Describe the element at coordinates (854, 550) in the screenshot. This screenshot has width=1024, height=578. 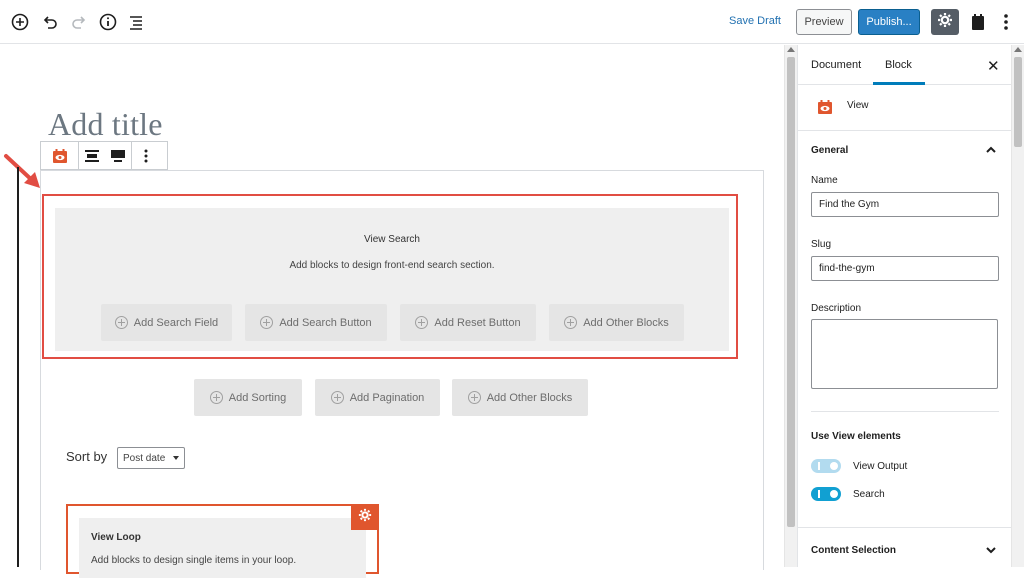
I see `content-selection-title: Content Selection` at that location.